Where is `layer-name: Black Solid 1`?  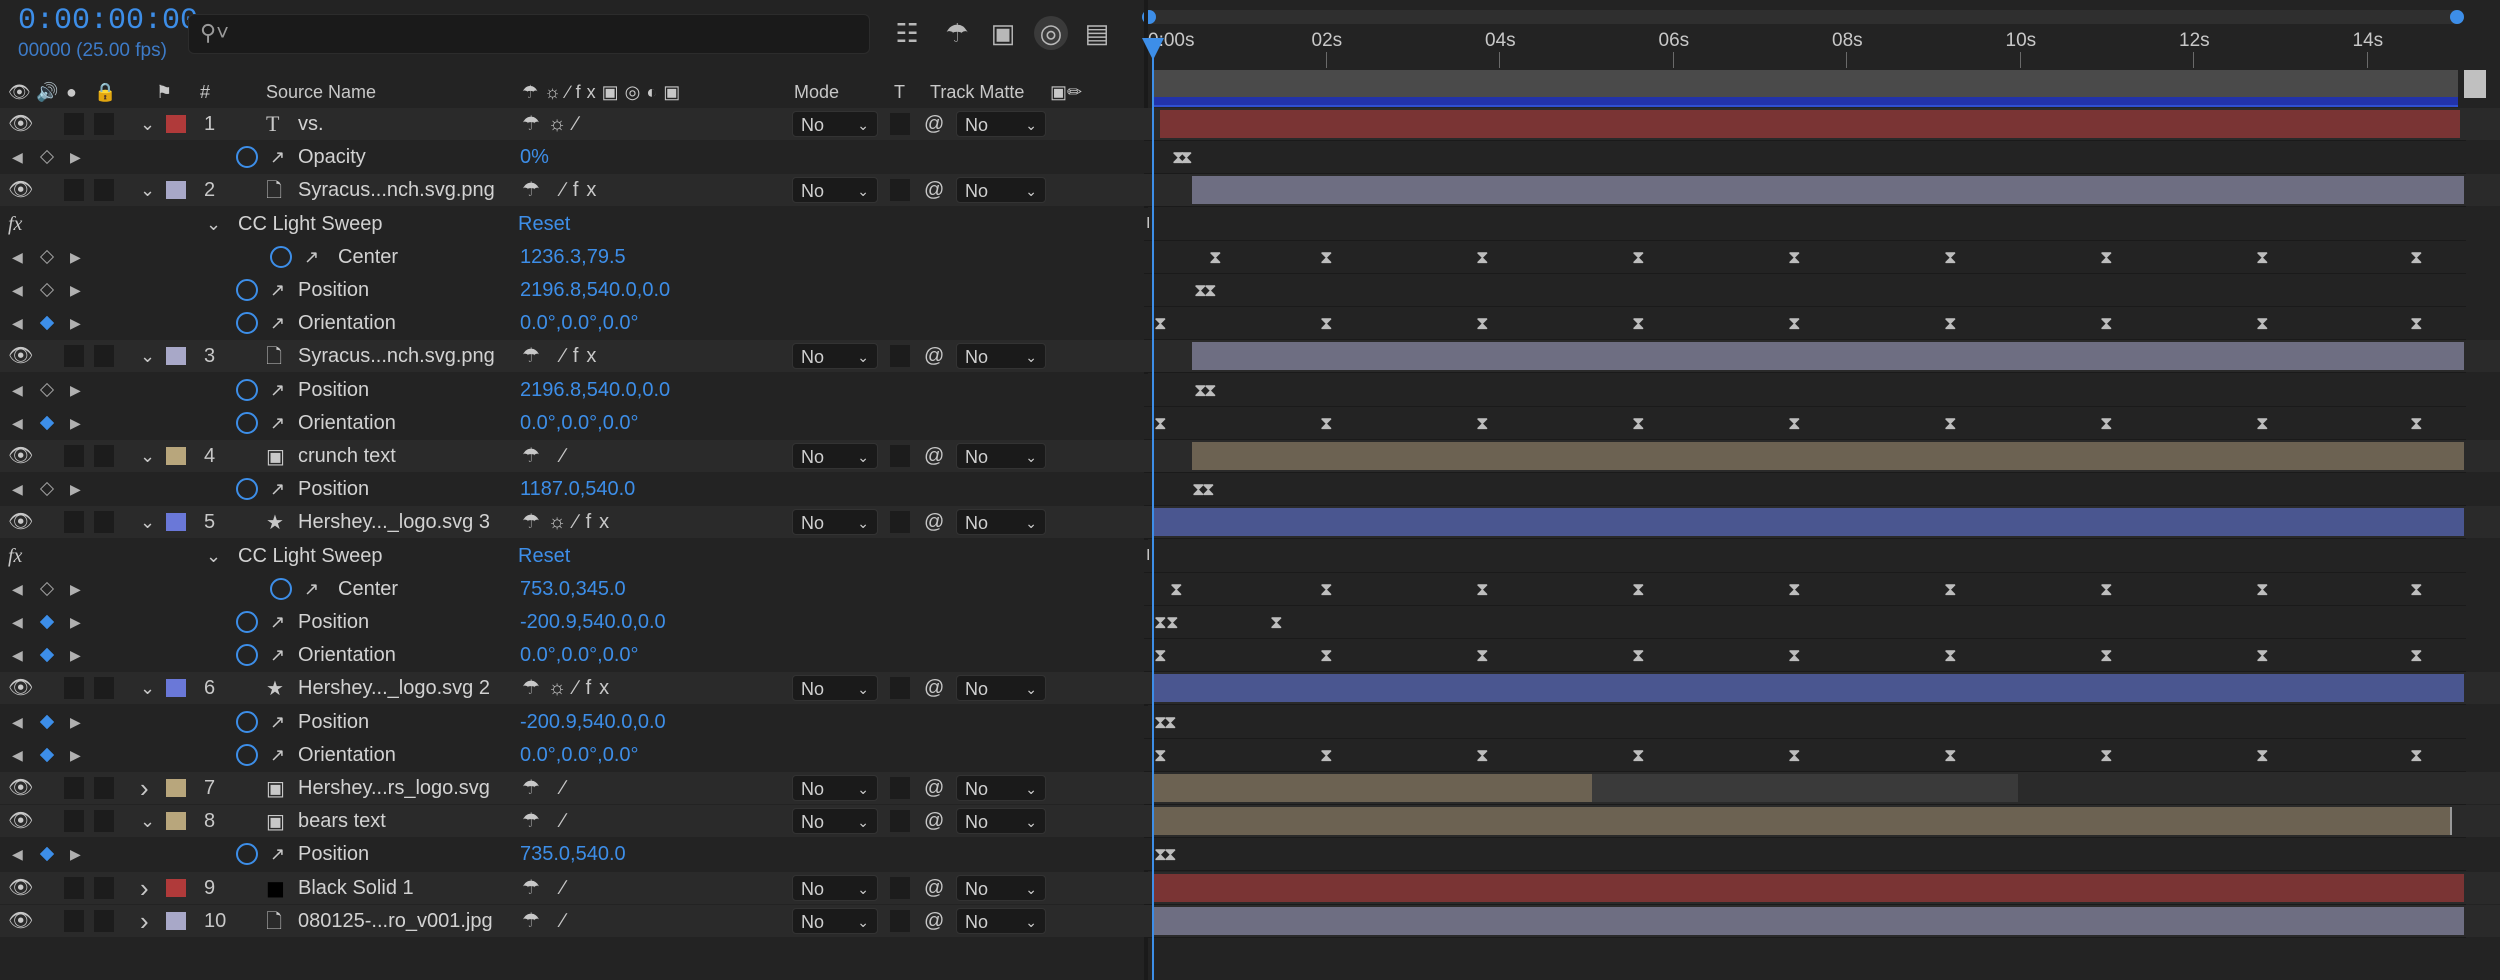
layer-name: Black Solid 1 is located at coordinates (356, 888).